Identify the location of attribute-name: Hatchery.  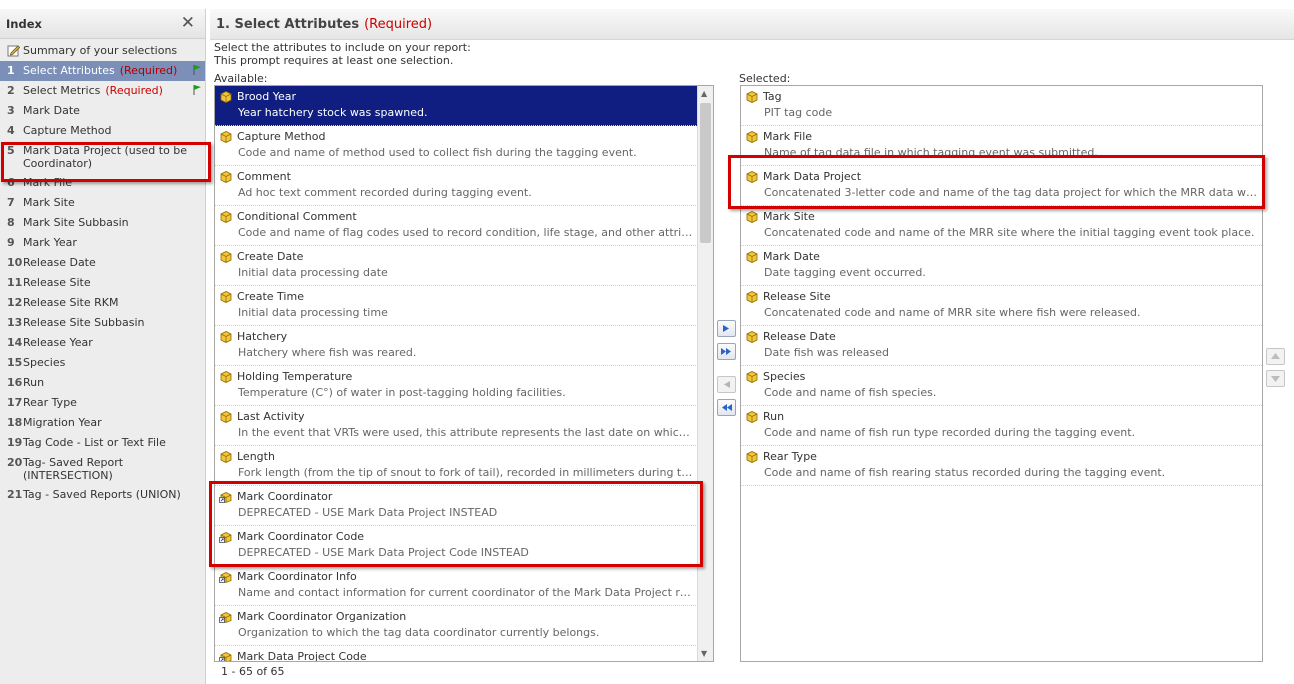
(262, 336).